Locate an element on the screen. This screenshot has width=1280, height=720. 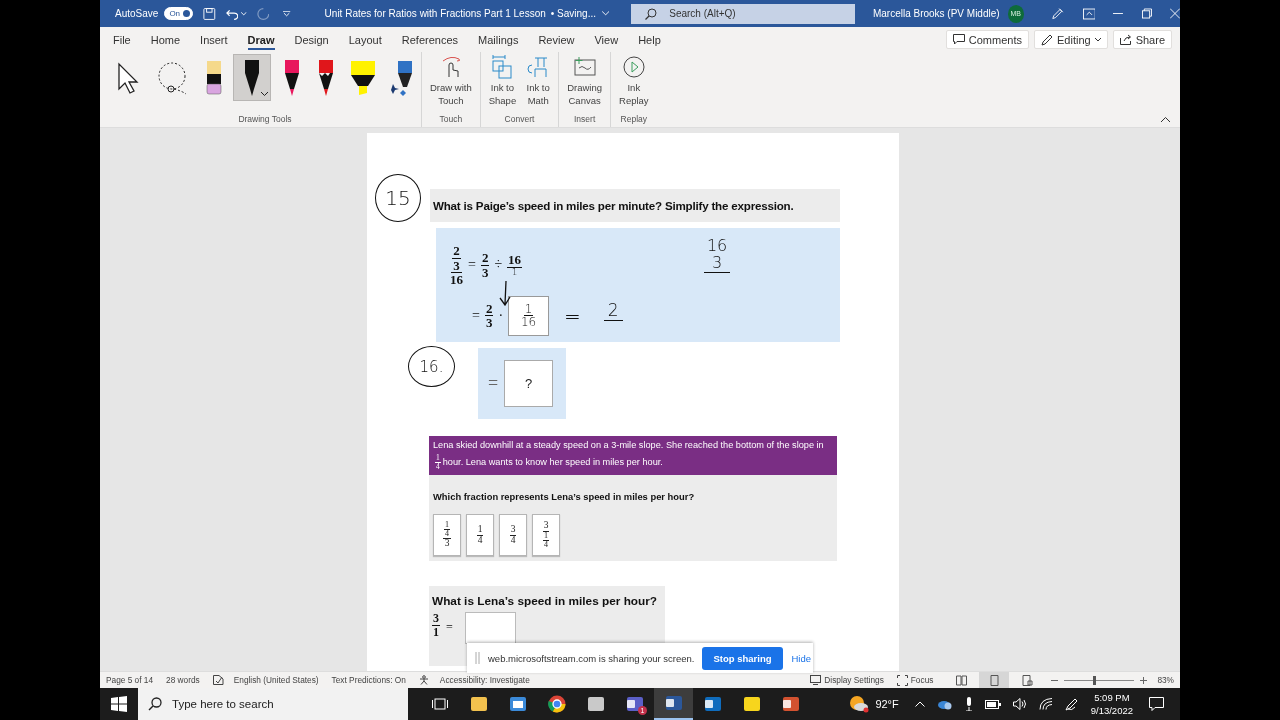
ribbon-button: Ink Replay is located at coordinates (634, 84).